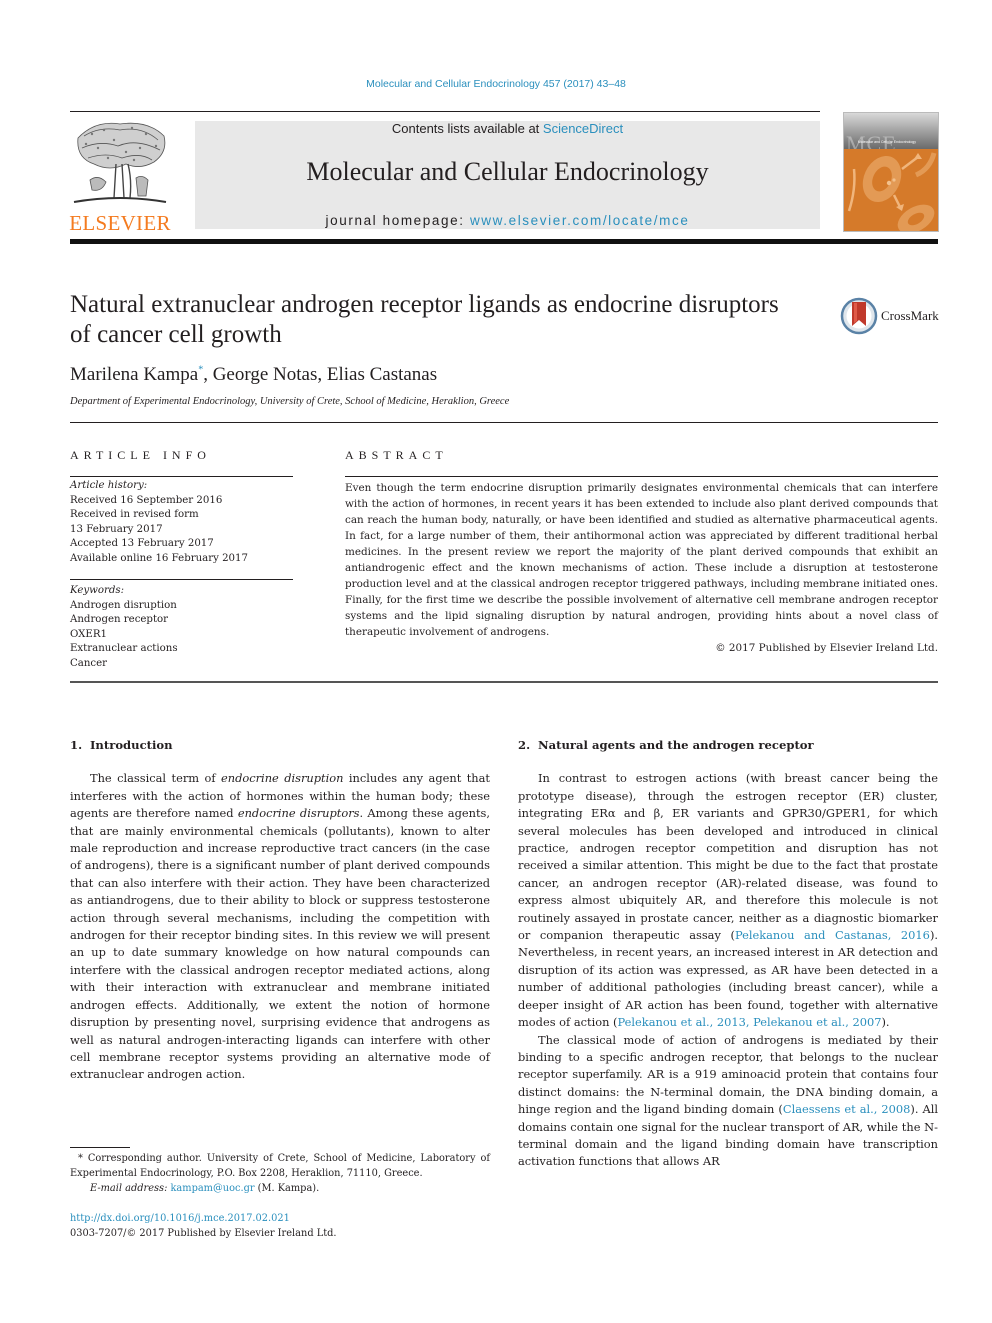  Describe the element at coordinates (287, 1188) in the screenshot. I see `email-suffix: (M. Kampa).` at that location.